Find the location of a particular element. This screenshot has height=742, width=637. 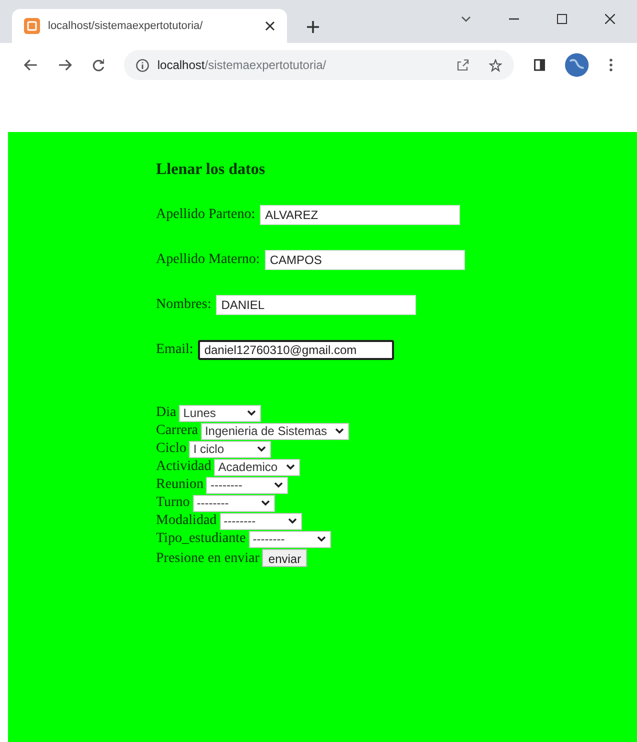

side-panel-icon is located at coordinates (540, 65).